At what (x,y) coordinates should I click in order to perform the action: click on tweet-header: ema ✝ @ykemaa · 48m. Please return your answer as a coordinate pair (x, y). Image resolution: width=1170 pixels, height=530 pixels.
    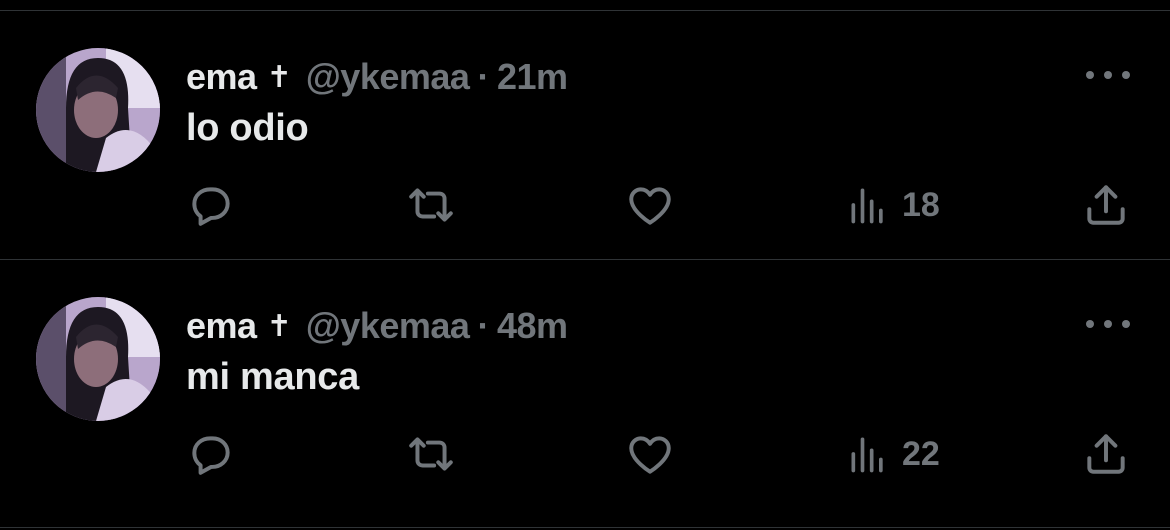
    Looking at the image, I should click on (377, 326).